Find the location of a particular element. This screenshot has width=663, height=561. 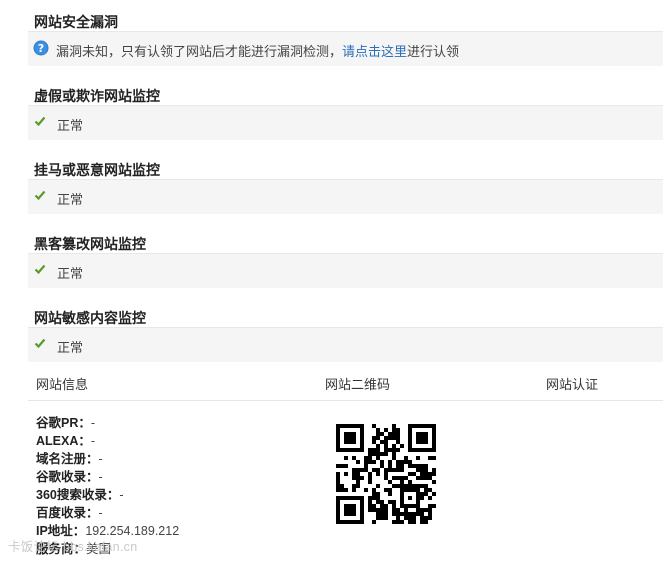

fraud-status-row: 正常 is located at coordinates (345, 122).